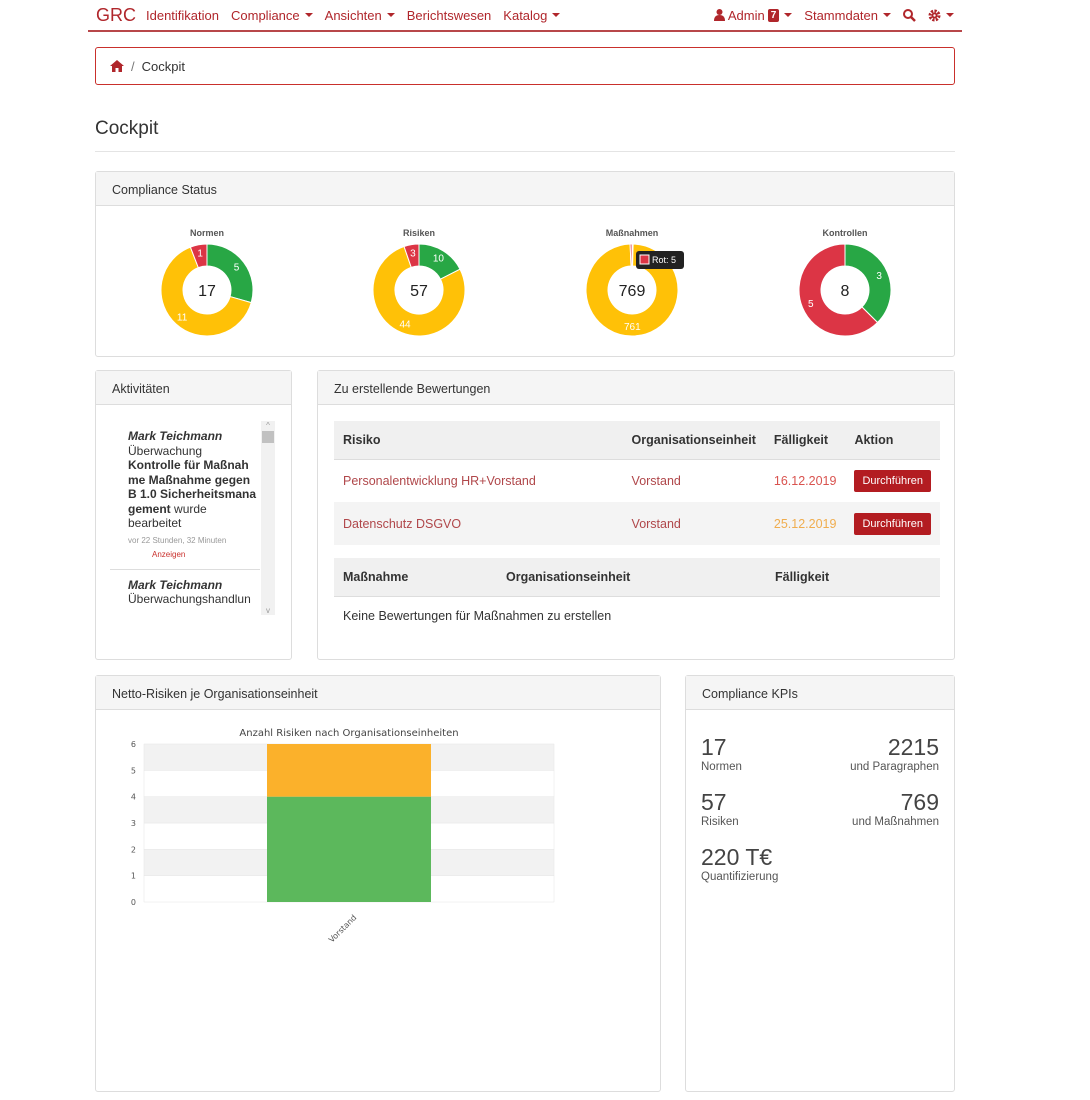 The image size is (1090, 1100). Describe the element at coordinates (268, 610) in the screenshot. I see `scroll-down-icon: v` at that location.